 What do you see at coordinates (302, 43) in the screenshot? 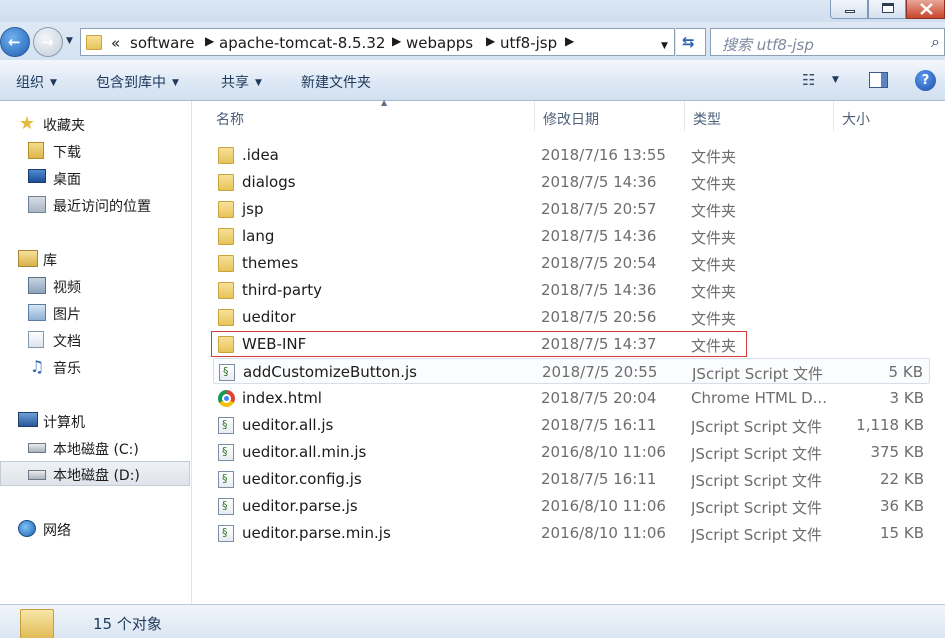
I see `breadcrumb-tomcat: apache-tomcat-8.5.32` at bounding box center [302, 43].